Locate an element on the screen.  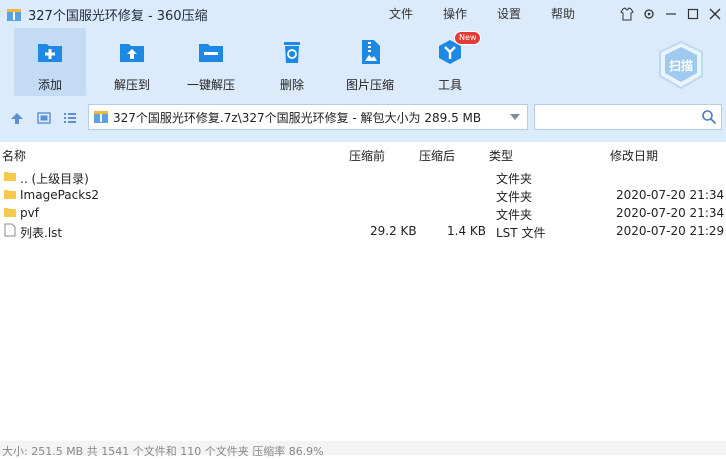
thumbnail-view-icon is located at coordinates (44, 118).